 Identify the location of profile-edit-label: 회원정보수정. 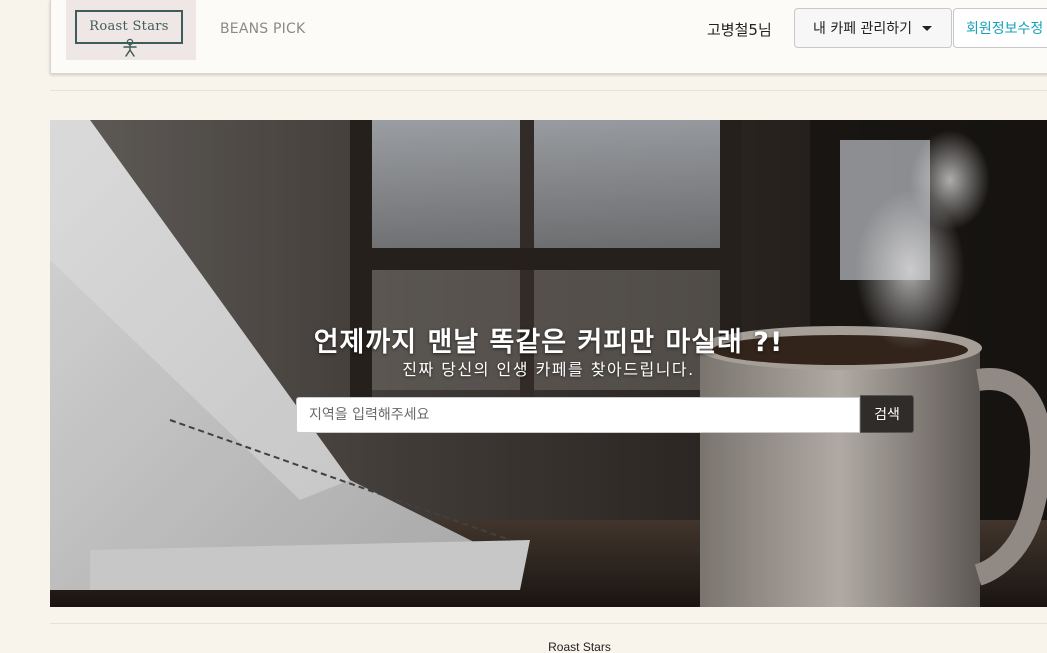
(1005, 29).